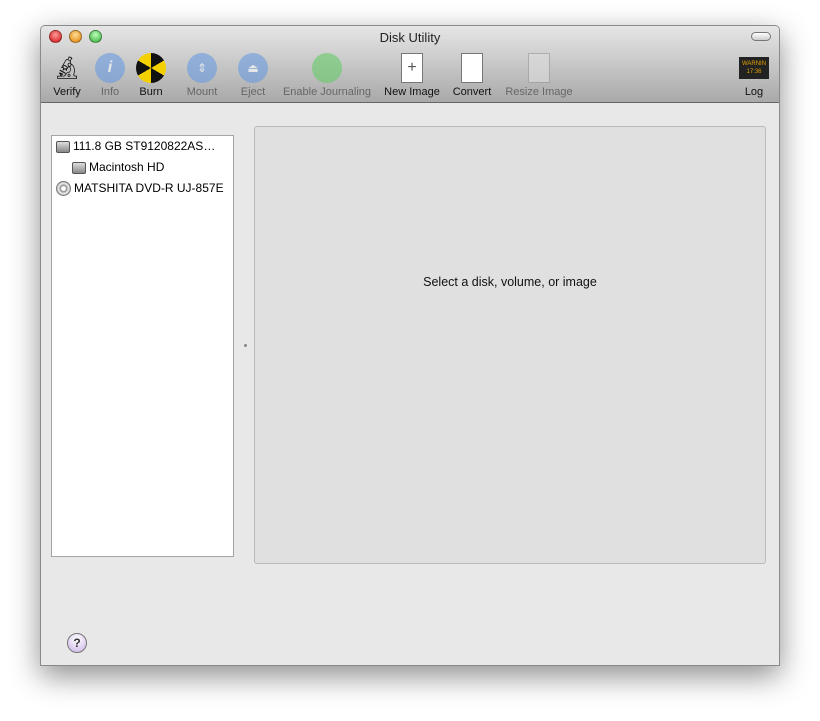 This screenshot has width=820, height=721. What do you see at coordinates (539, 92) in the screenshot?
I see `resize-image-label: Resize Image` at bounding box center [539, 92].